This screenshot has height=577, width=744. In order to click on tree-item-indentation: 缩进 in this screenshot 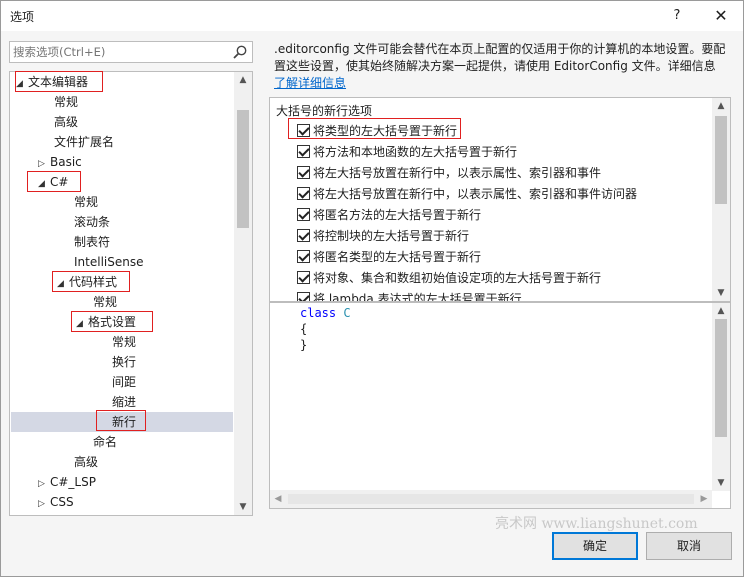, I will do `click(124, 402)`.